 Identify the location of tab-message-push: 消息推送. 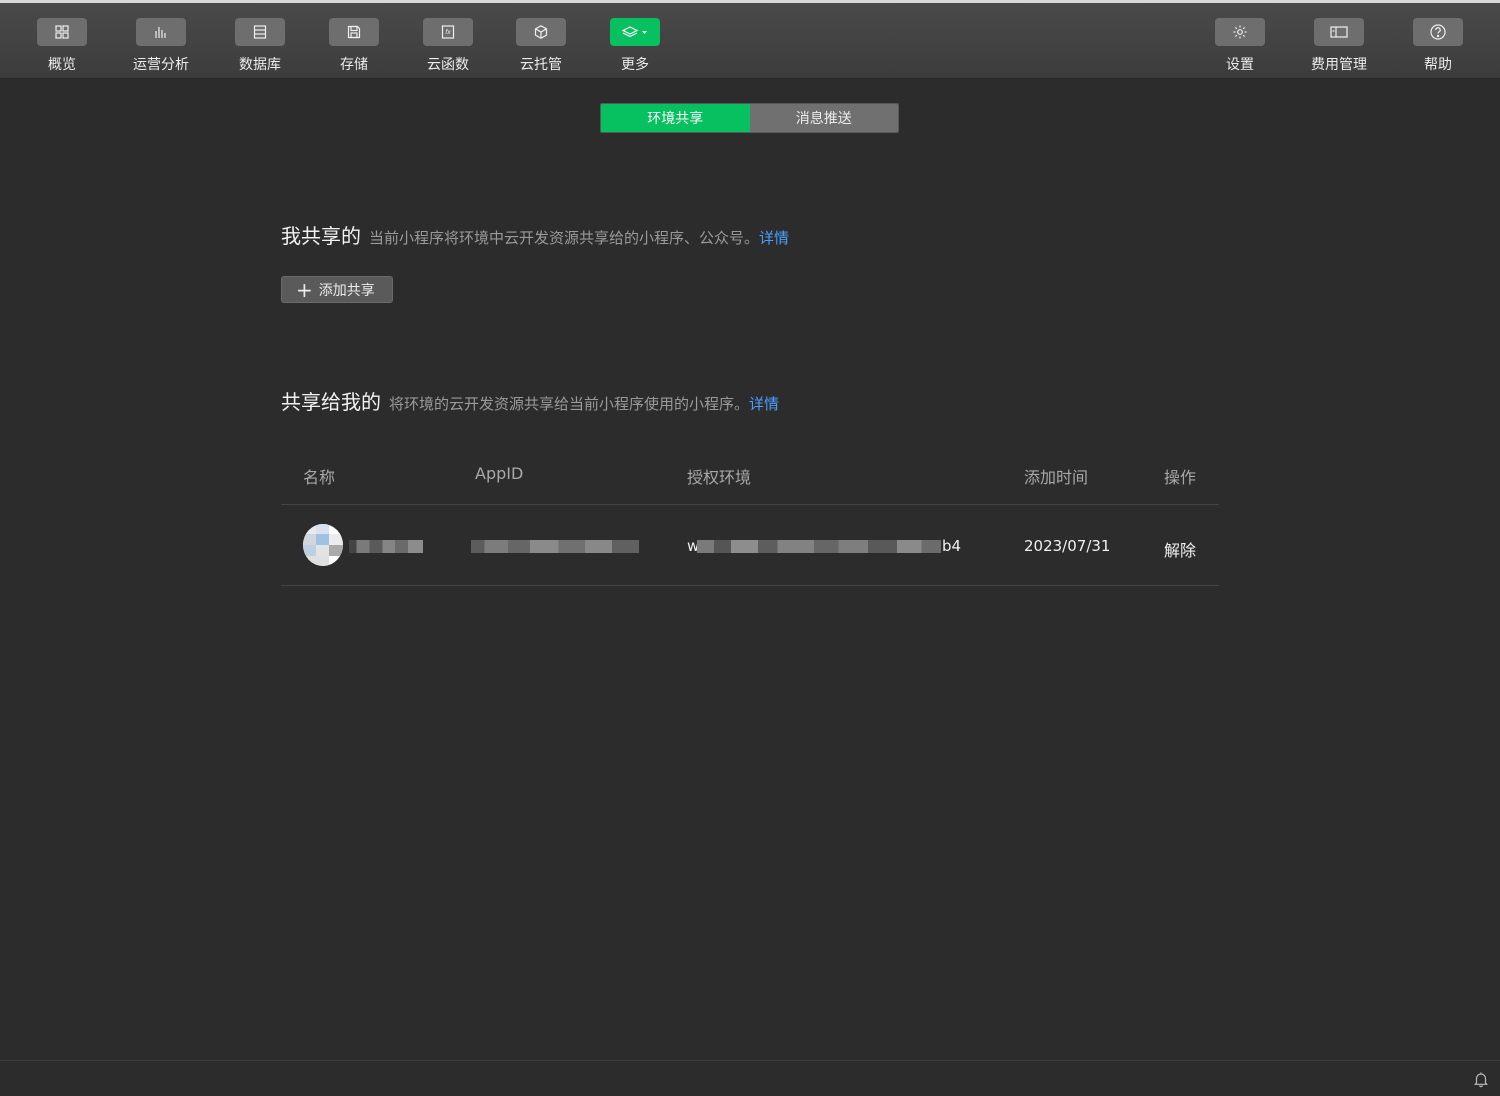
(823, 118).